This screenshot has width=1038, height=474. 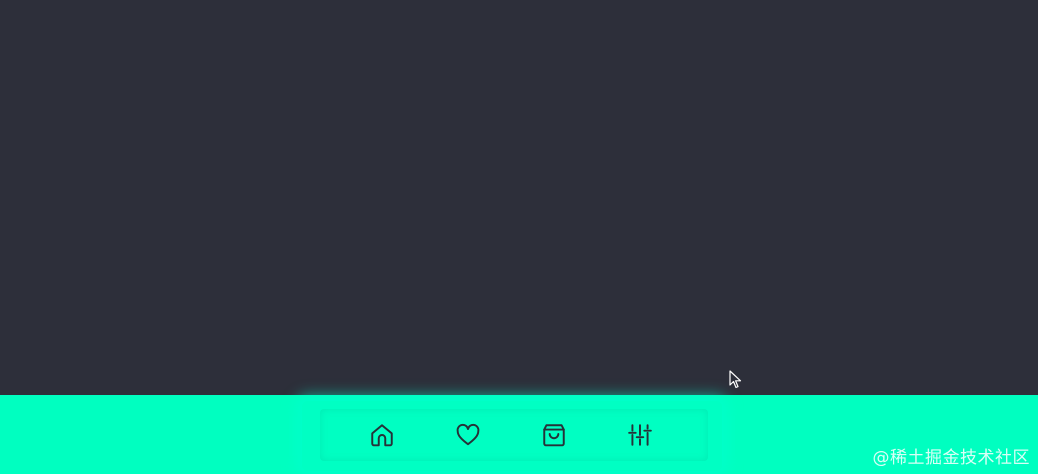 I want to click on home-icon, so click(x=382, y=435).